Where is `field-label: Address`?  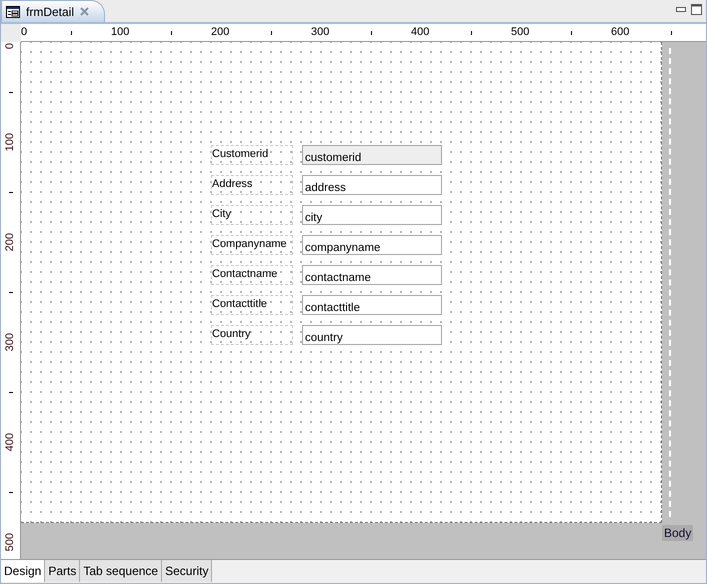
field-label: Address is located at coordinates (252, 185).